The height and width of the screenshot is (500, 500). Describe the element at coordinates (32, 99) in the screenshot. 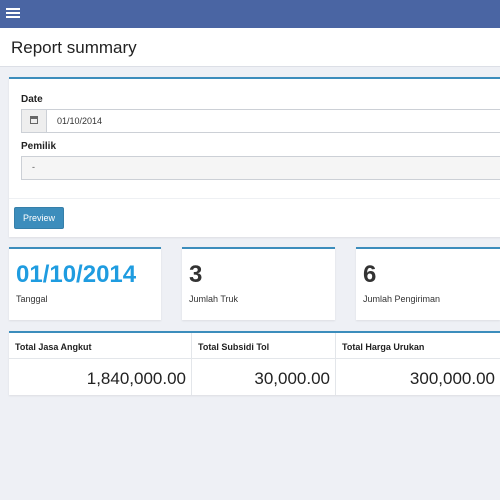

I see `date-label: Date` at that location.